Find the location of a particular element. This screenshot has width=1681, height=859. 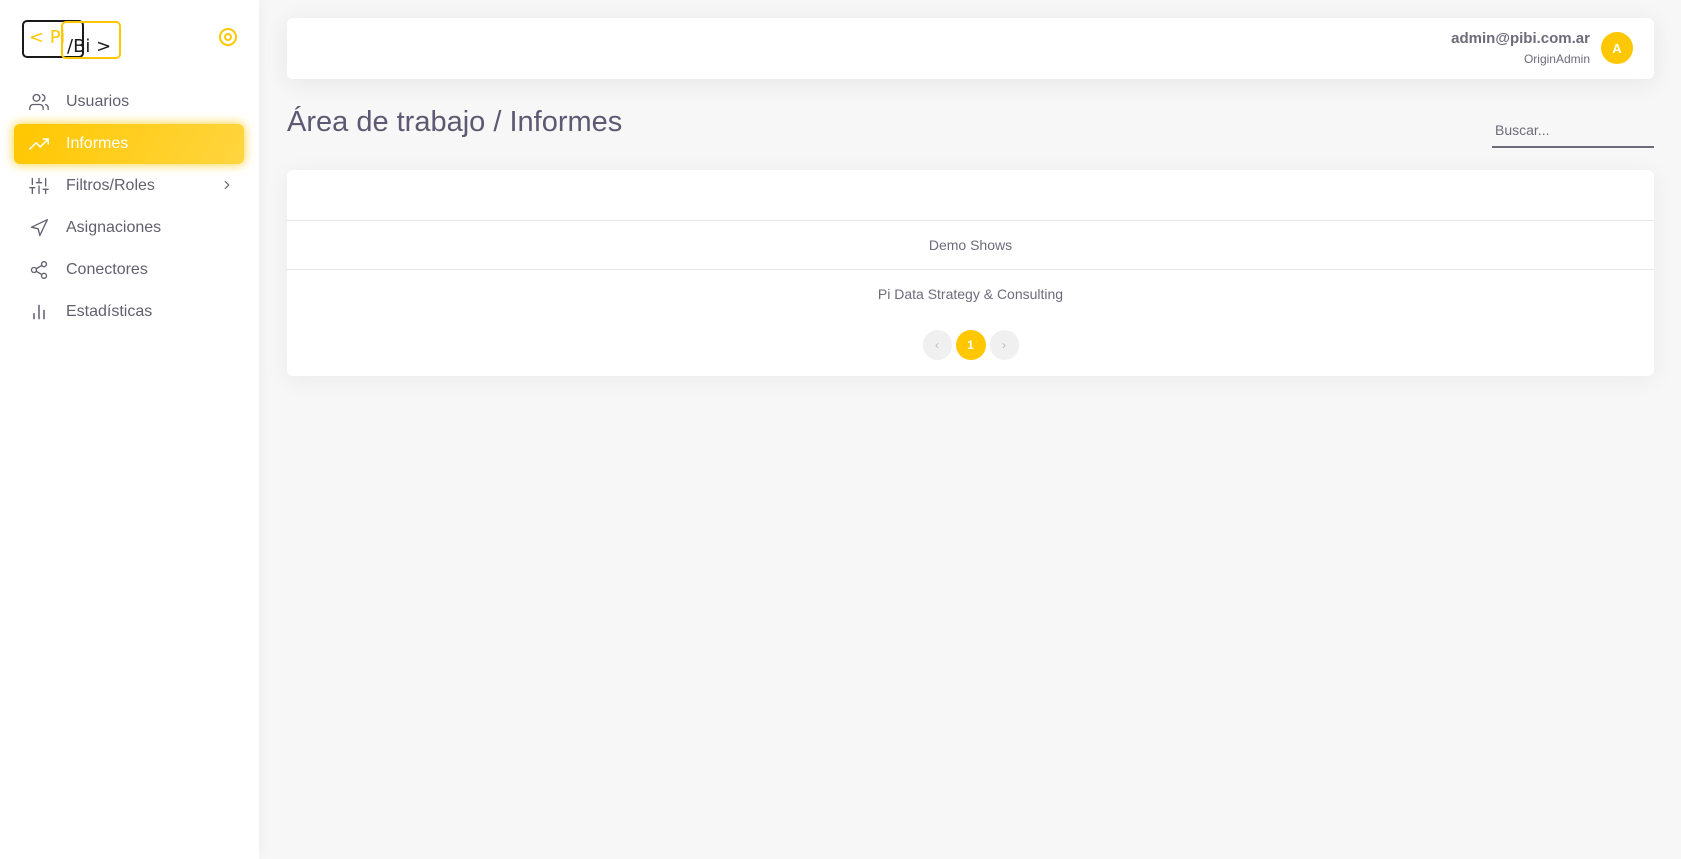

reports-card-header is located at coordinates (970, 195).